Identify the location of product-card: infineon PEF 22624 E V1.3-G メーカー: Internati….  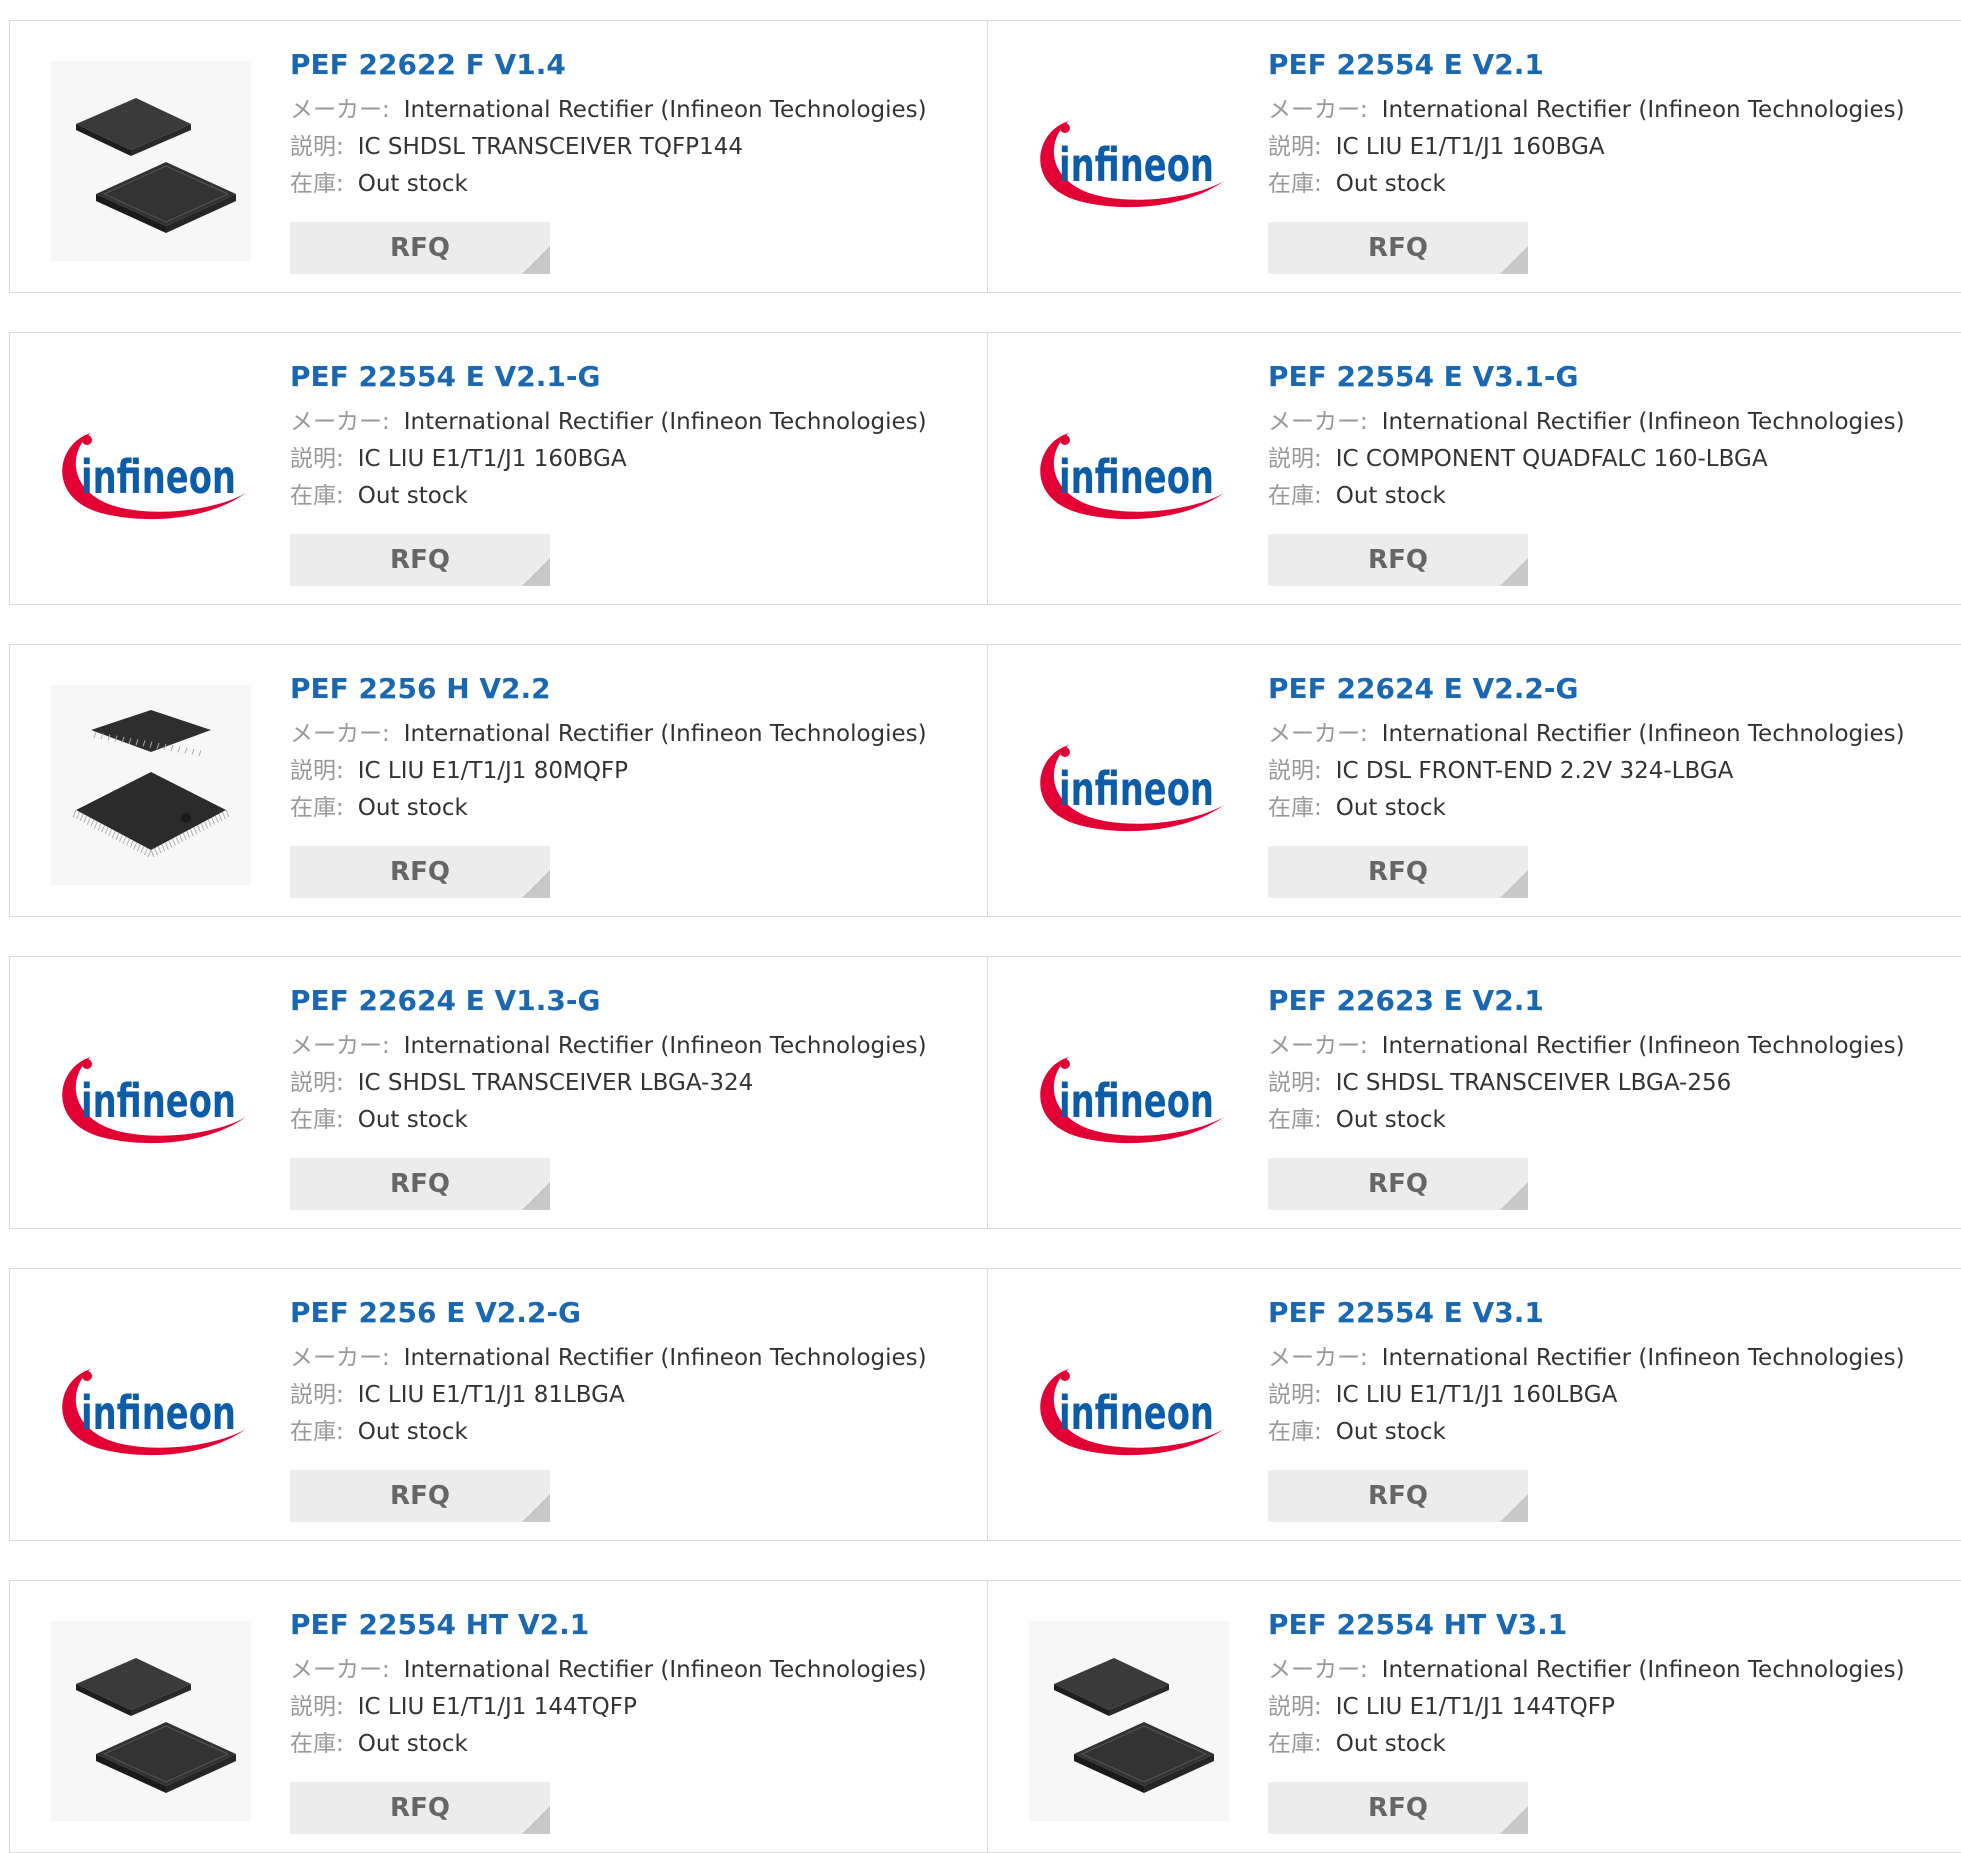
(499, 1092).